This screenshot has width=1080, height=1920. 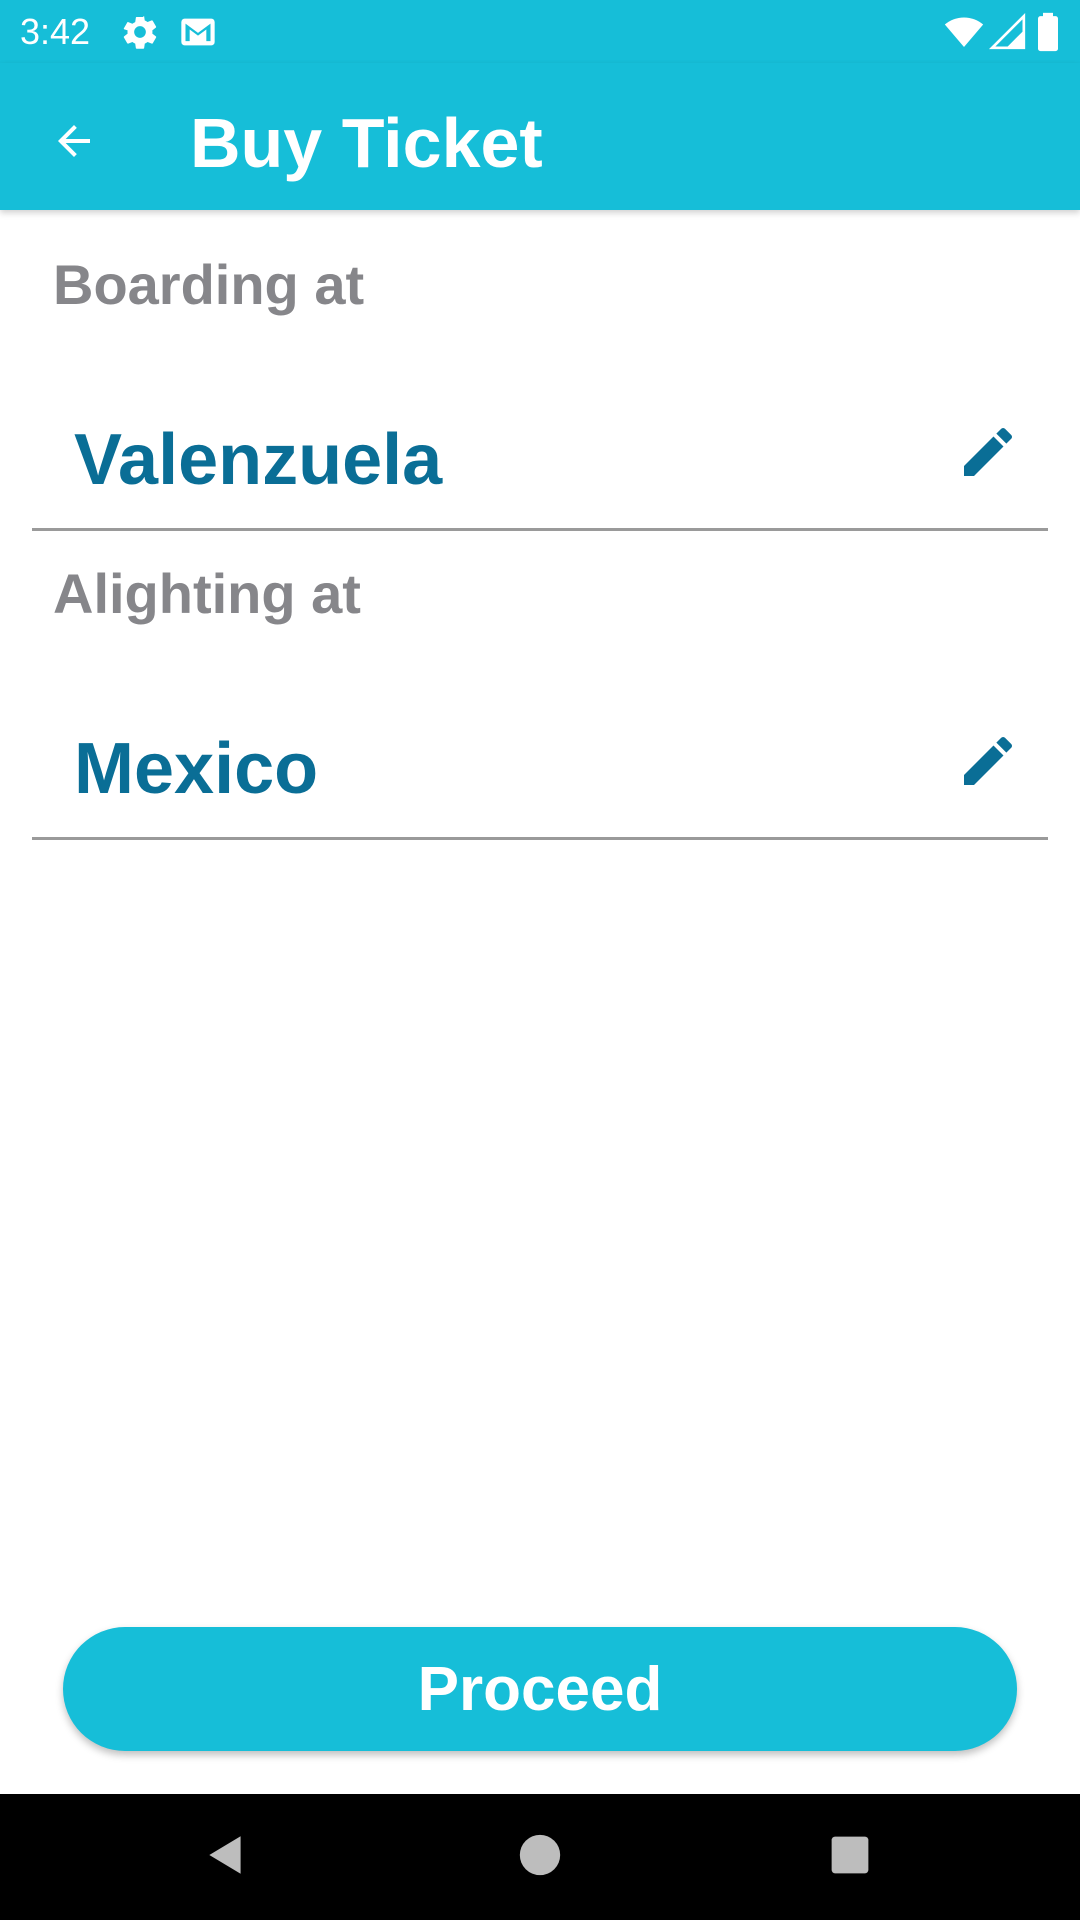 I want to click on alighting-field: Mexico, so click(x=540, y=763).